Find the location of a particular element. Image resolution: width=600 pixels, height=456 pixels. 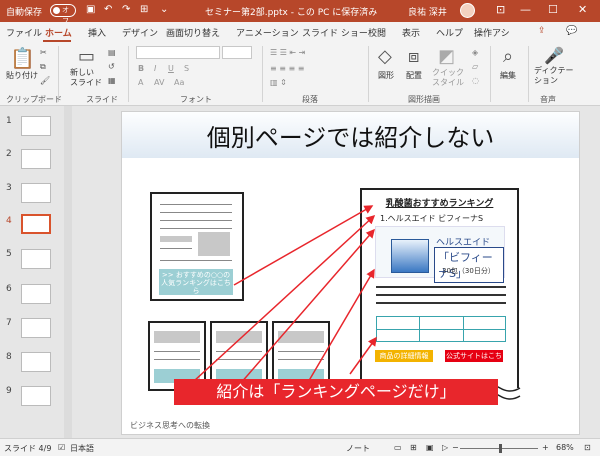

zoom-out-icon: − is located at coordinates (455, 447).